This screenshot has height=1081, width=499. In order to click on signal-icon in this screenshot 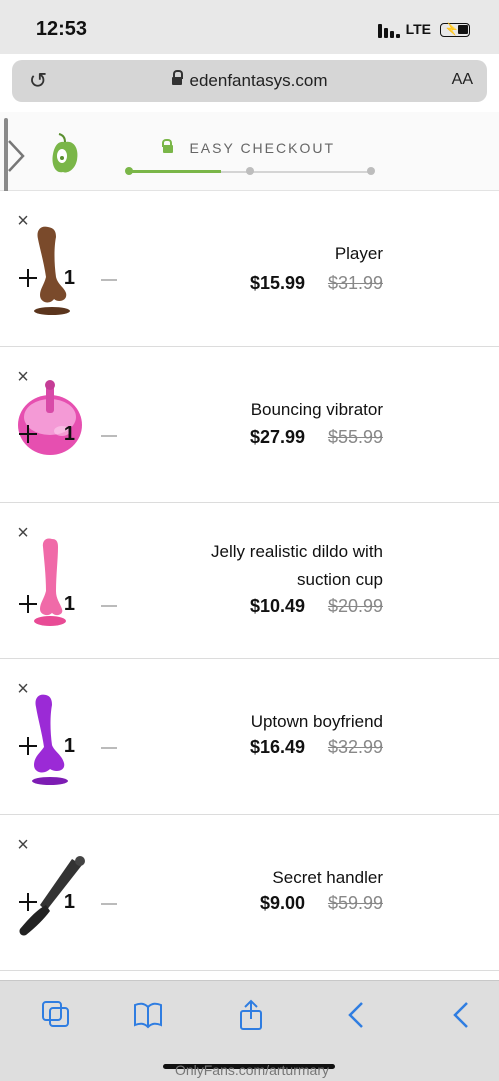, I will do `click(389, 31)`.